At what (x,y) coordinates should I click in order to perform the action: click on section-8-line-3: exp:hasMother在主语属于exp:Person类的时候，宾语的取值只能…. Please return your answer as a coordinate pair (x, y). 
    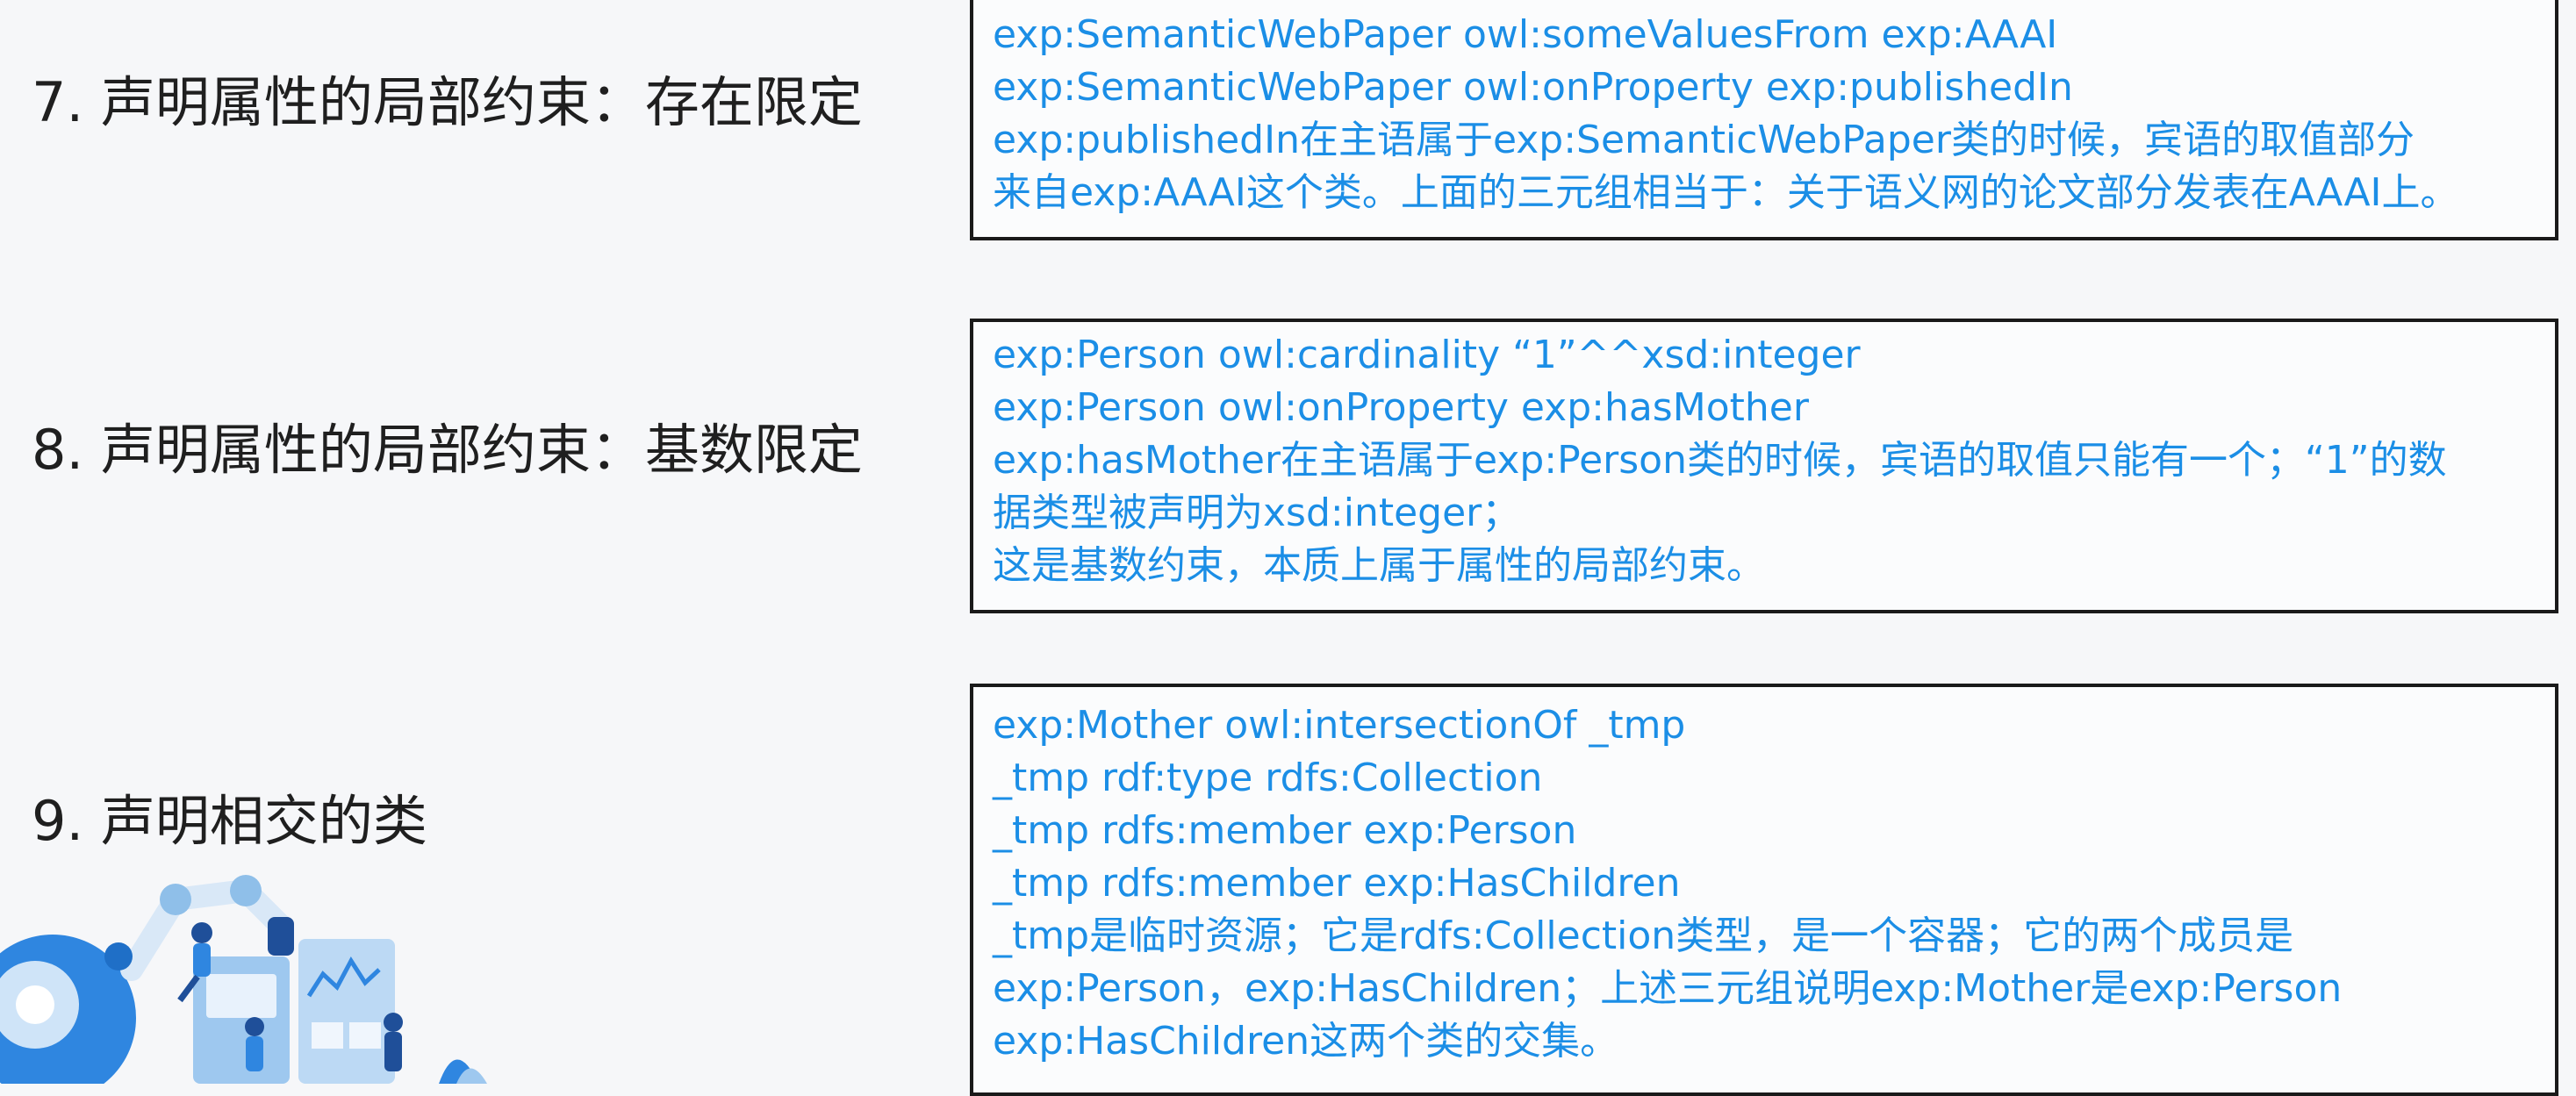
    Looking at the image, I should click on (1720, 460).